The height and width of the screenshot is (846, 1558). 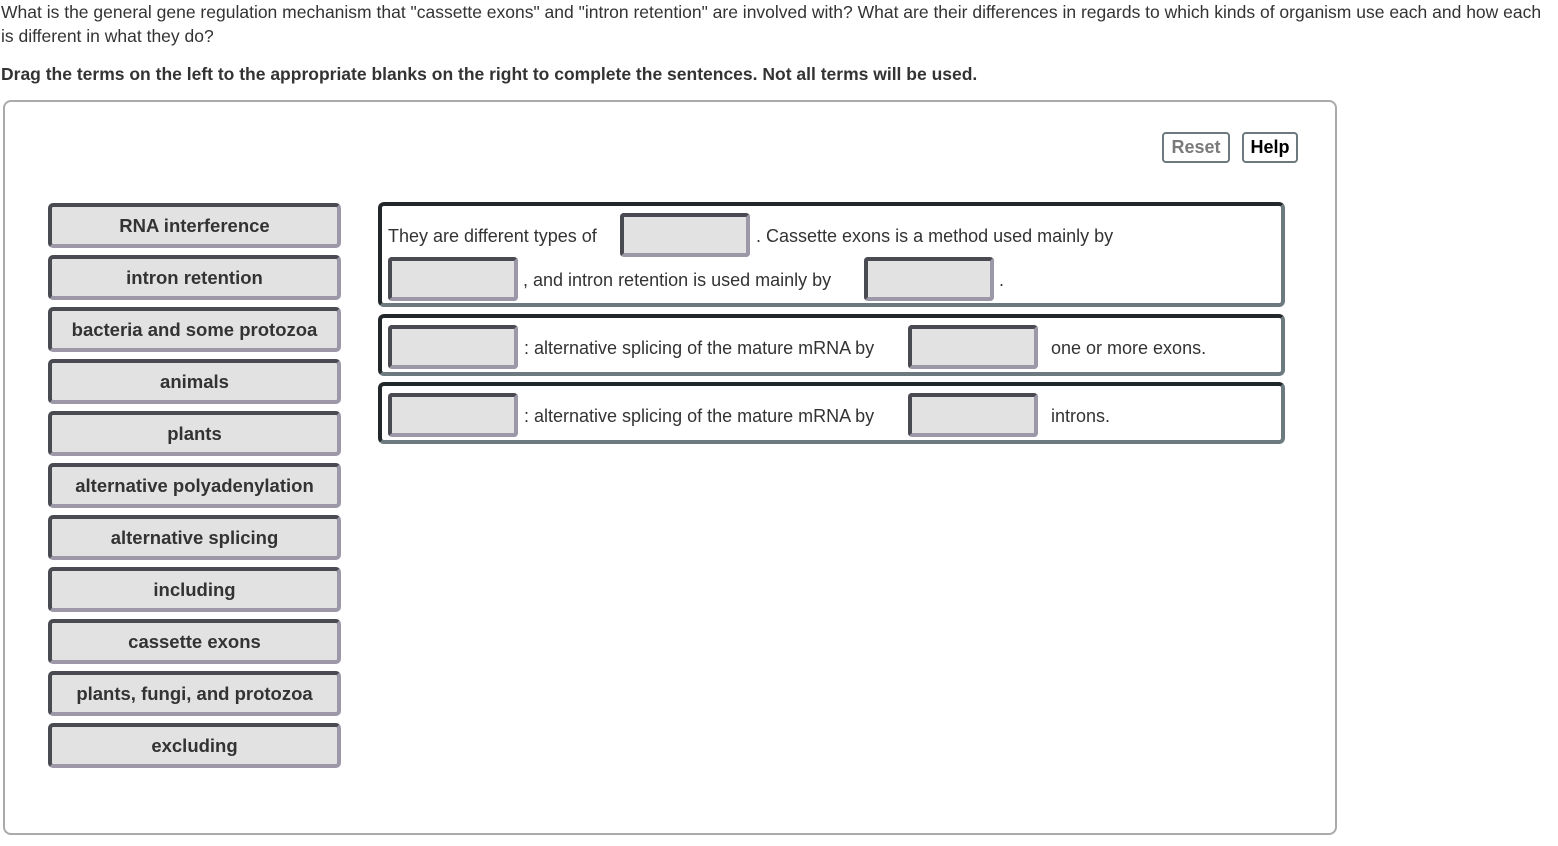 I want to click on term-alternative-splicing: alternative splicing, so click(x=194, y=537).